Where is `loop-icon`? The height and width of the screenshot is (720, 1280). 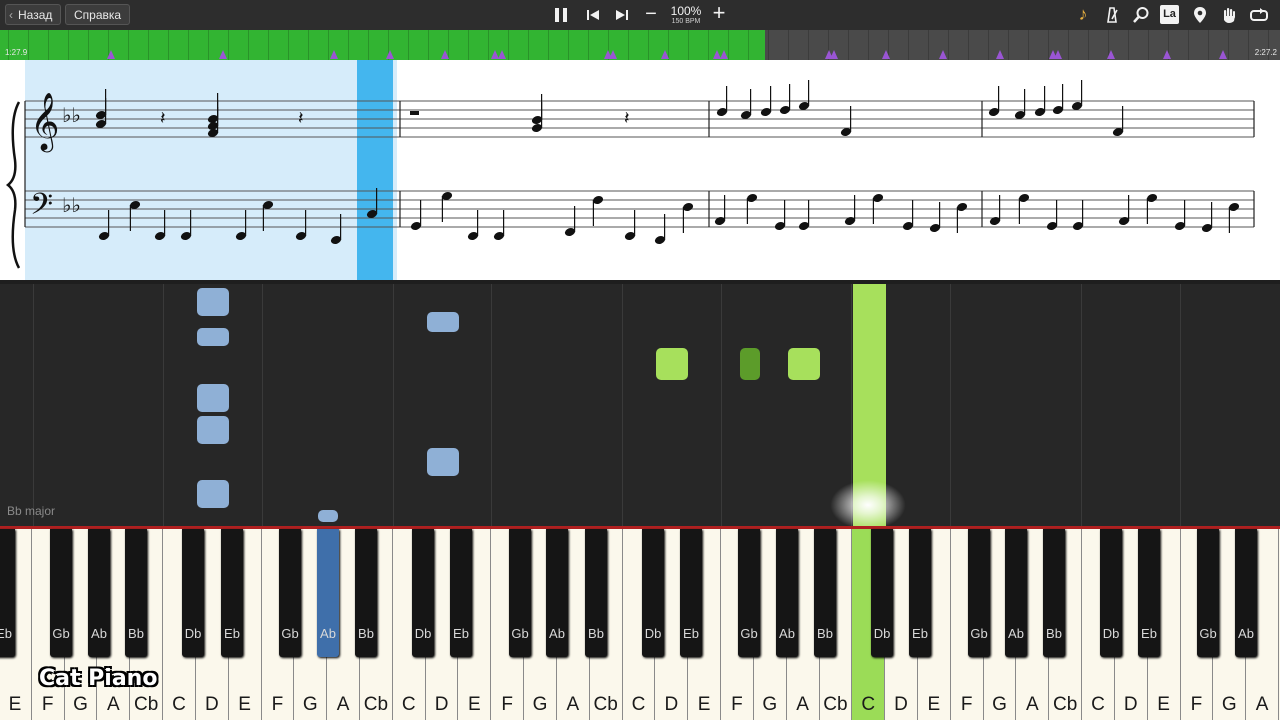 loop-icon is located at coordinates (1259, 15).